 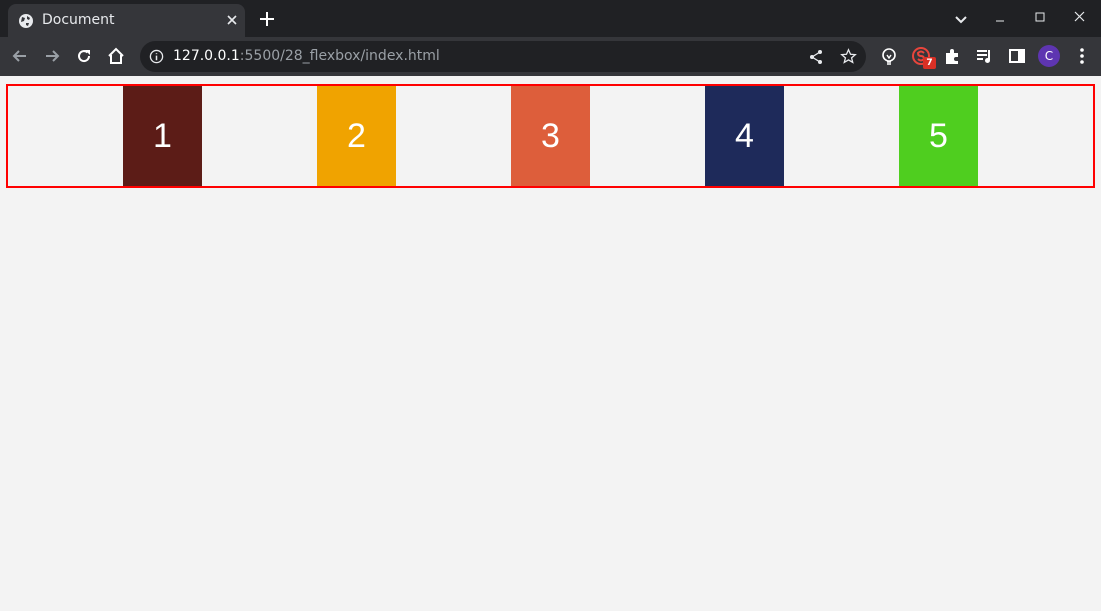 I want to click on more-menu-icon, so click(x=1082, y=56).